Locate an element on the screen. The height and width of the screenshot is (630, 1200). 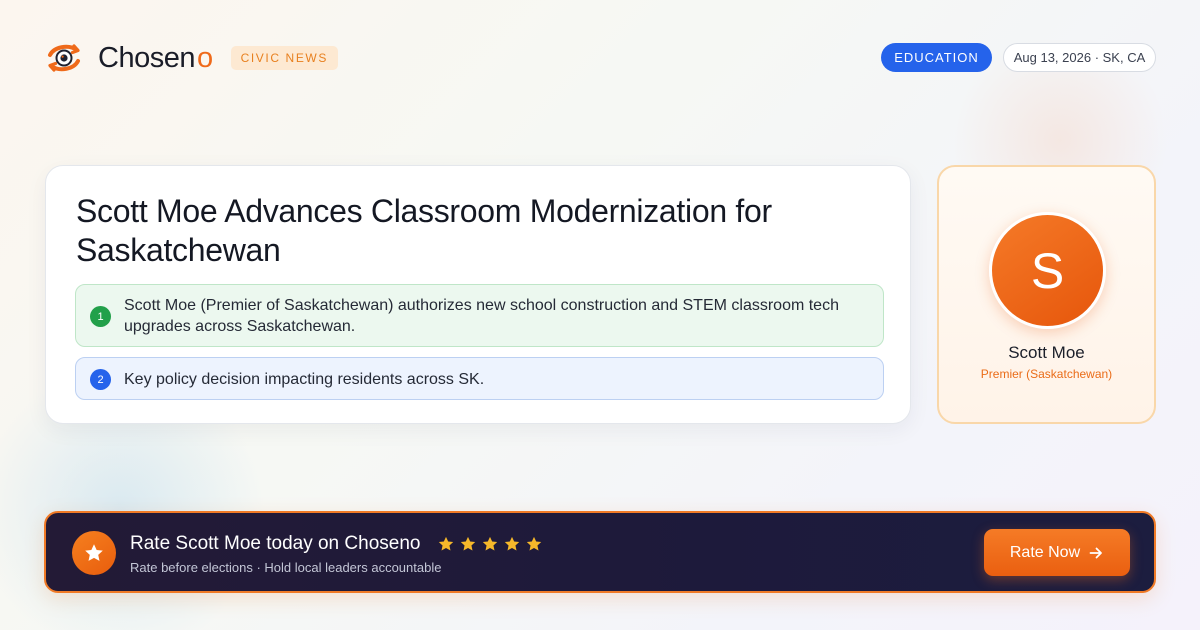
profile-name: Scott Moe is located at coordinates (1046, 352).